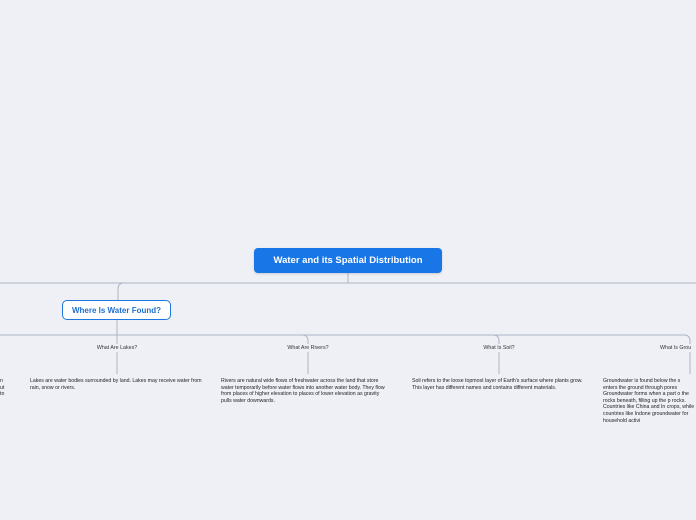 The image size is (696, 520). I want to click on topic-drop-rivers, so click(305, 339).